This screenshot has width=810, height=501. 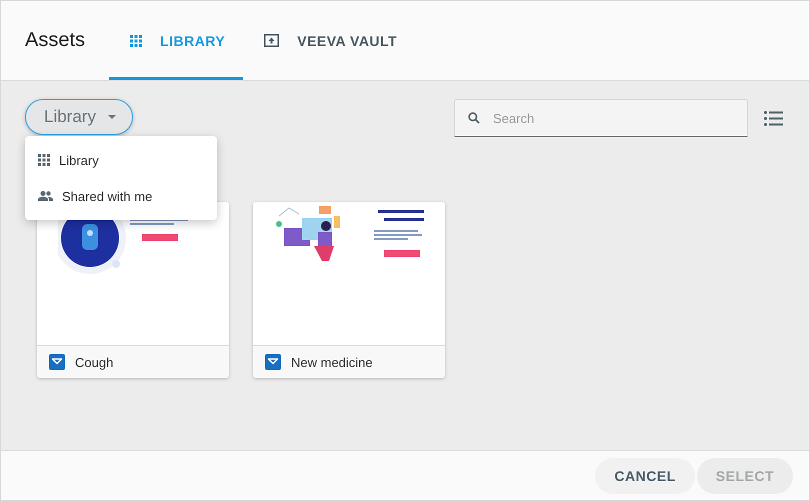 I want to click on search-icon, so click(x=474, y=118).